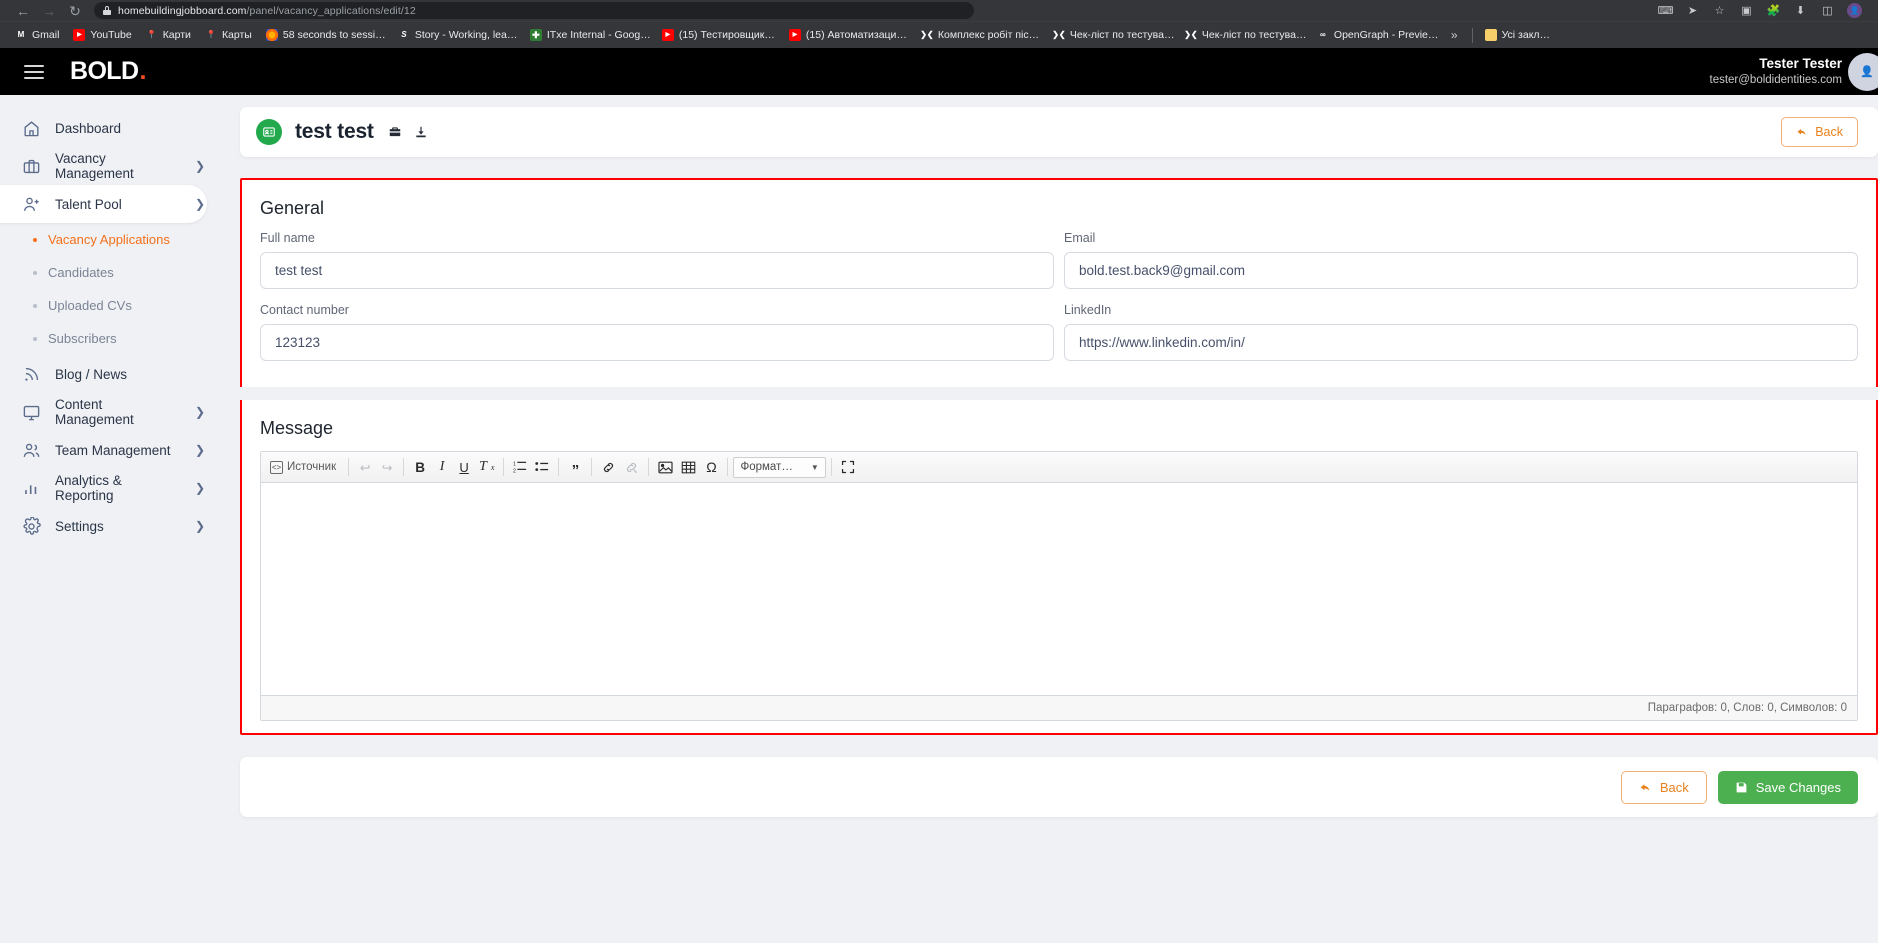  What do you see at coordinates (1783, 71) in the screenshot?
I see `user-info: Tester Tester tester@boldidentities.com` at bounding box center [1783, 71].